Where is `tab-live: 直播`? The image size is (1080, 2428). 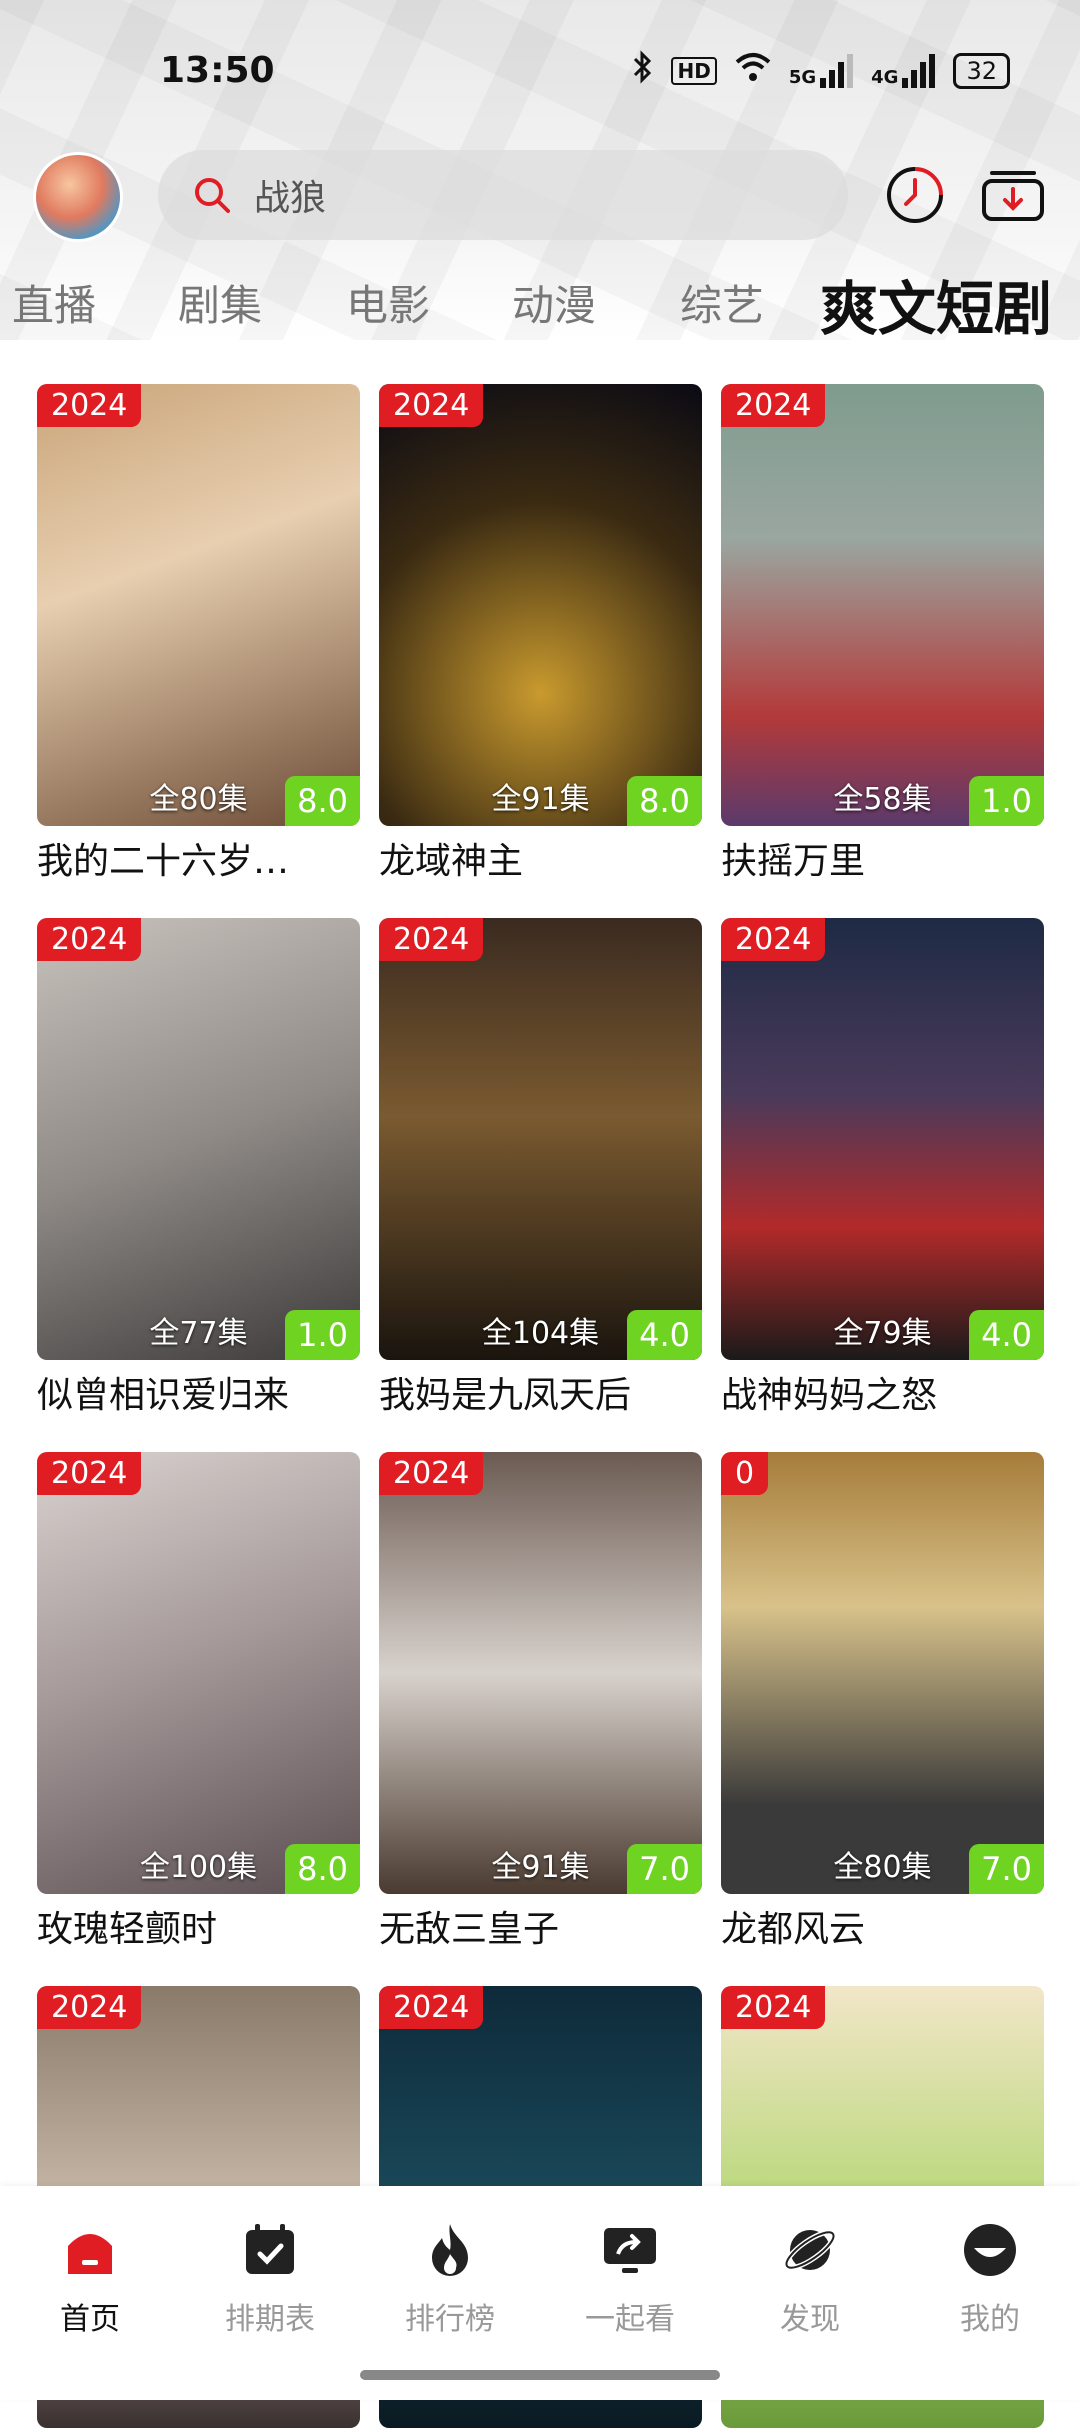
tab-live: 直播 is located at coordinates (54, 302).